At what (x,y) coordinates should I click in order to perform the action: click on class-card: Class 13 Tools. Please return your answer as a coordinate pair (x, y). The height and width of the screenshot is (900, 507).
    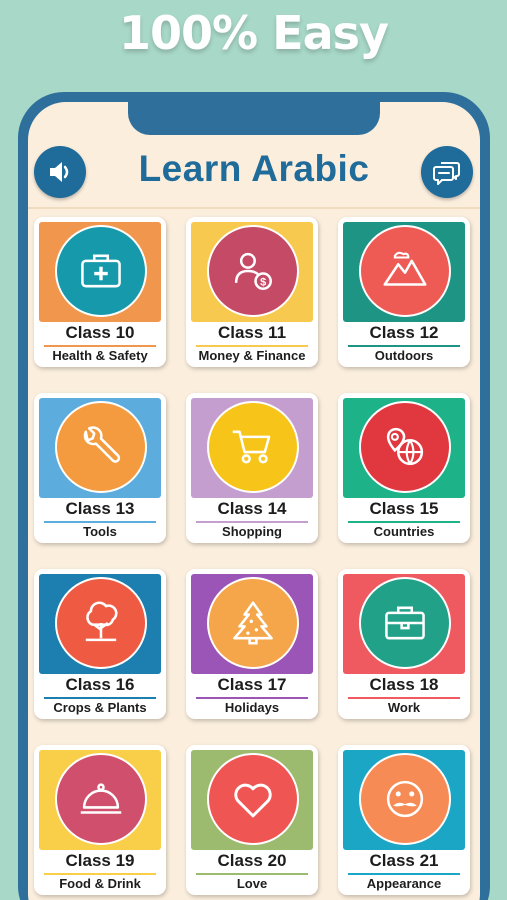
    Looking at the image, I should click on (100, 468).